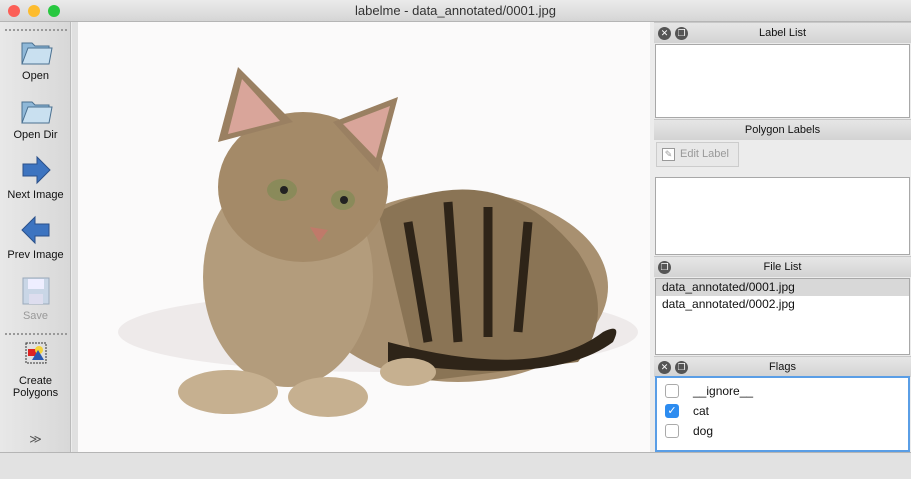 This screenshot has height=479, width=911. What do you see at coordinates (782, 81) in the screenshot?
I see `label-list` at bounding box center [782, 81].